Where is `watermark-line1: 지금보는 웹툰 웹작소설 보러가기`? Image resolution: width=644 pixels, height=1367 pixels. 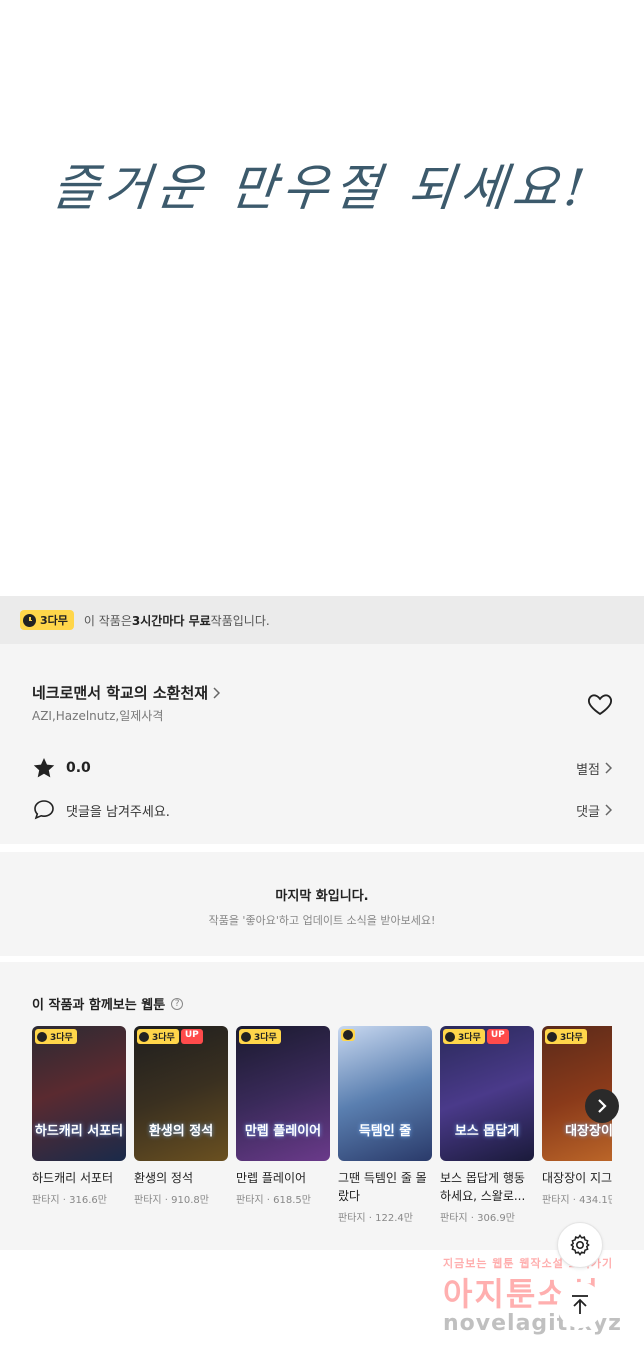
watermark-line1: 지금보는 웹툰 웹작소설 보러가기 is located at coordinates (528, 1263).